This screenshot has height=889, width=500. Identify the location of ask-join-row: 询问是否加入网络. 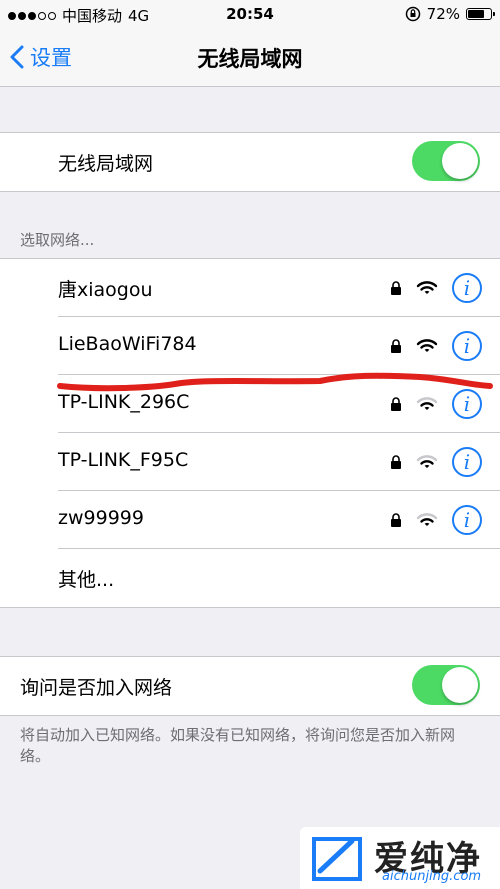
(250, 686).